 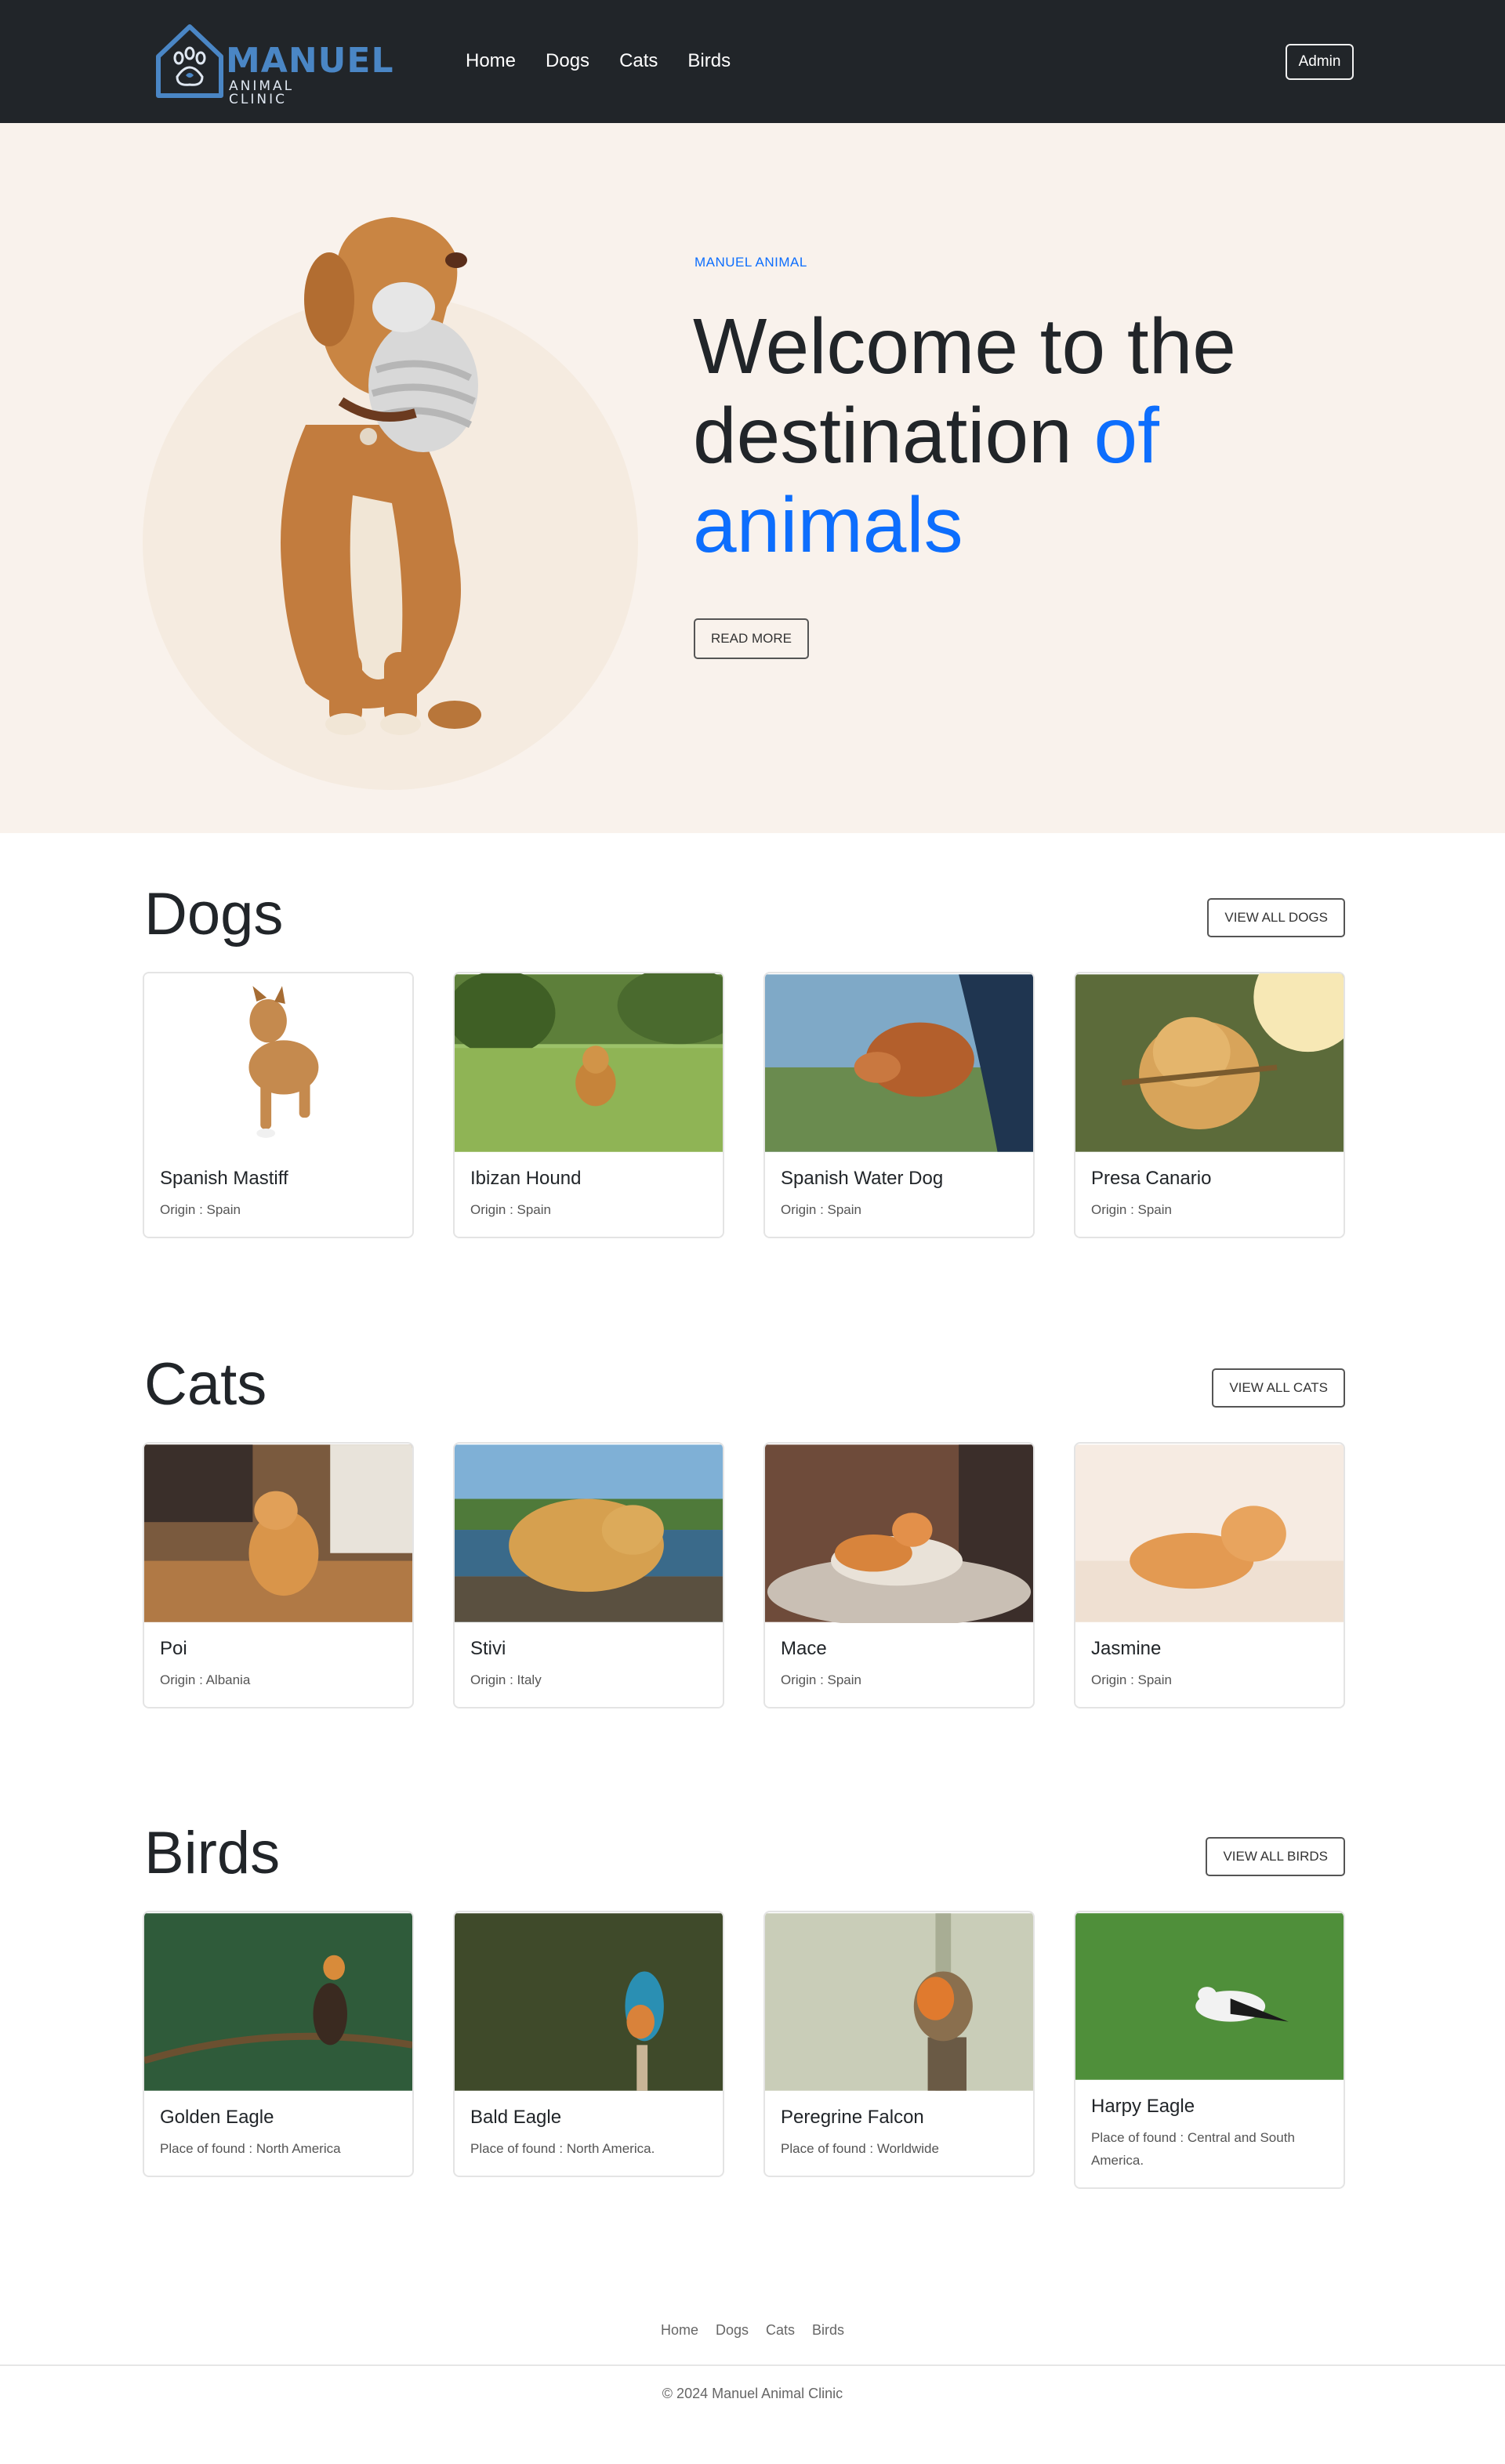 What do you see at coordinates (516, 2117) in the screenshot?
I see `card-title: Bald Eagle` at bounding box center [516, 2117].